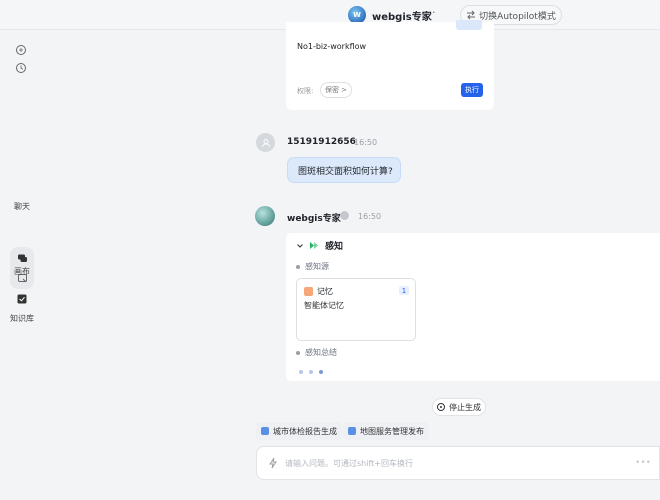  Describe the element at coordinates (472, 90) in the screenshot. I see `execute-button: 执行` at that location.